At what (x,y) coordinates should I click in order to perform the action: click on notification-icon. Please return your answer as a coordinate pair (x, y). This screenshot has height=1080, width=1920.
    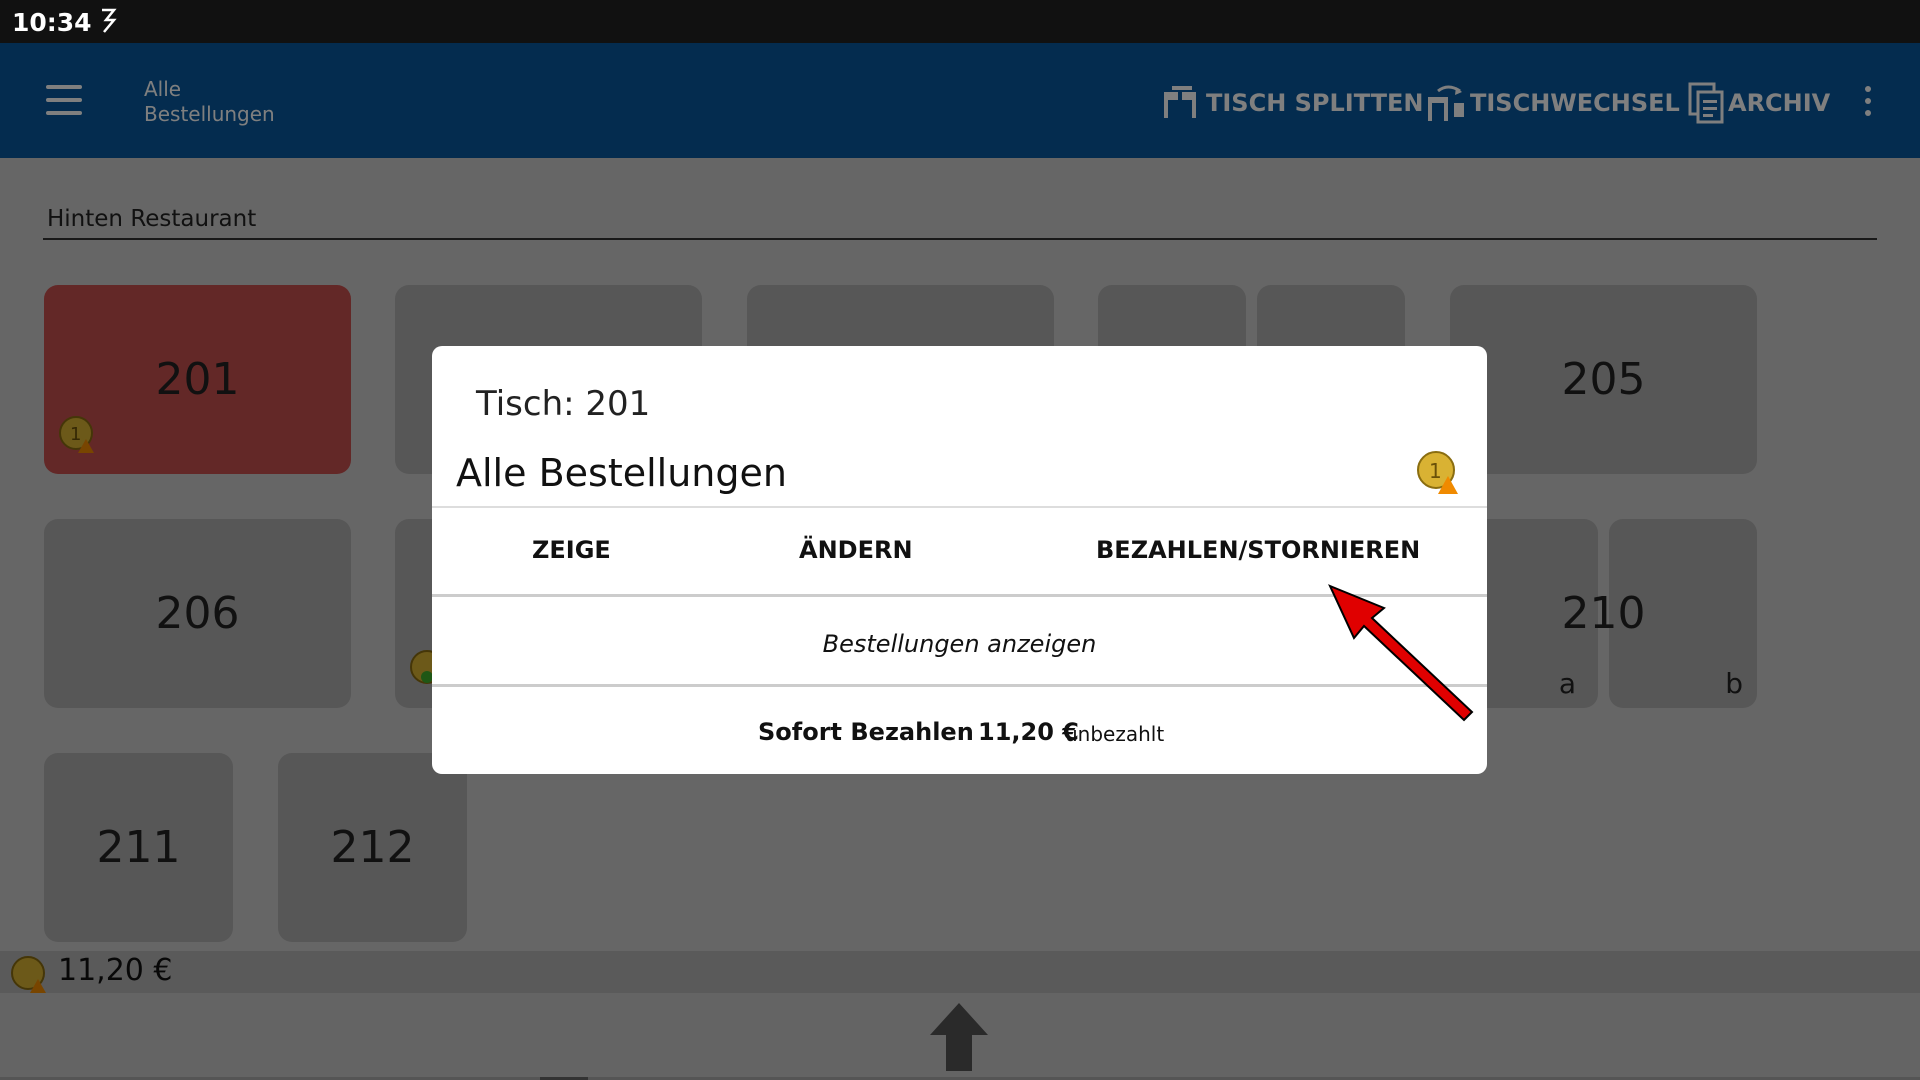
    Looking at the image, I should click on (109, 20).